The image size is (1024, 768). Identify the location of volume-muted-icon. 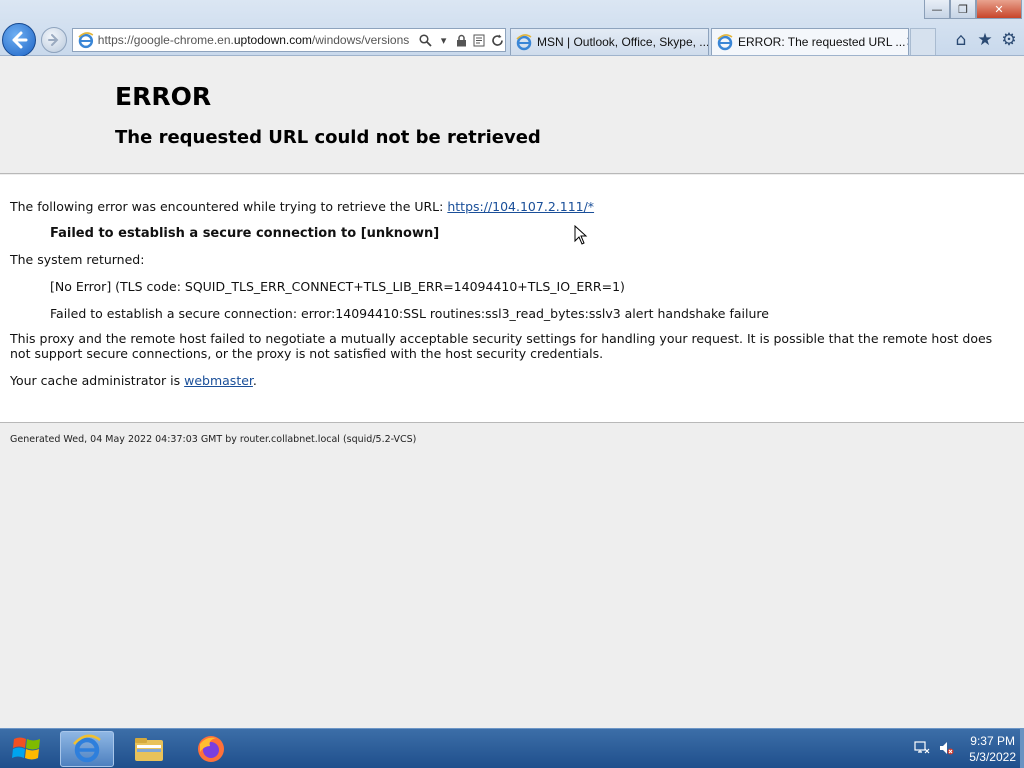
(946, 748).